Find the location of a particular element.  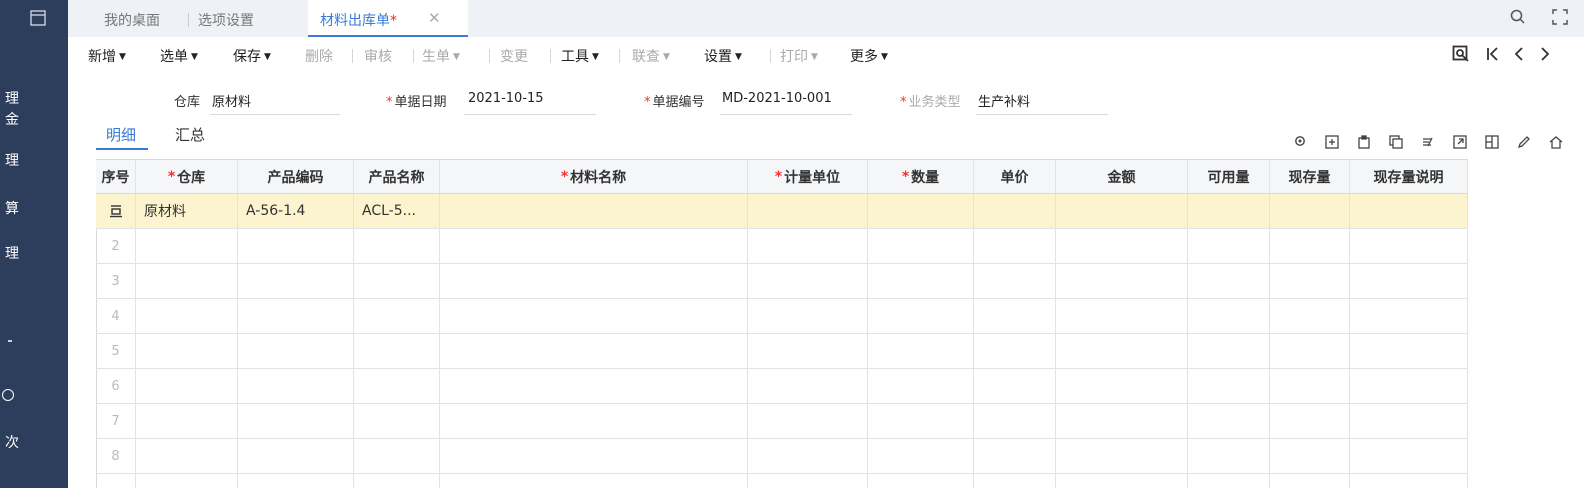

toolbar-10-button: 打印 ▼ is located at coordinates (799, 56).